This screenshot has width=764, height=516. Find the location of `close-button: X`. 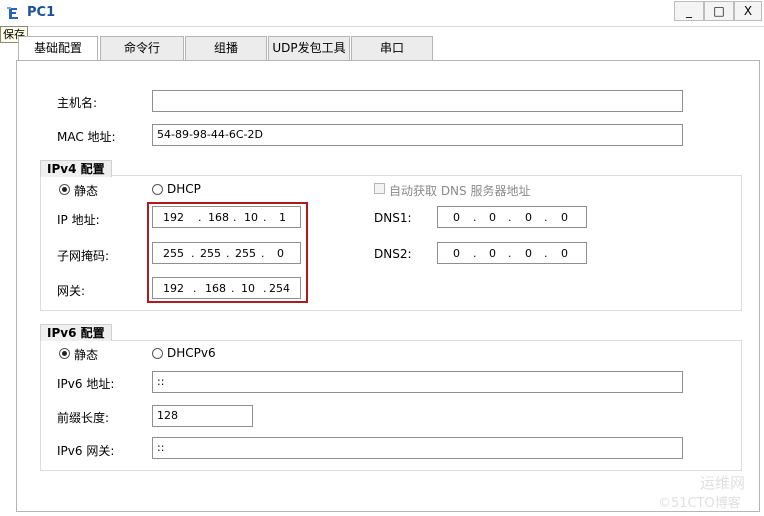

close-button: X is located at coordinates (748, 11).